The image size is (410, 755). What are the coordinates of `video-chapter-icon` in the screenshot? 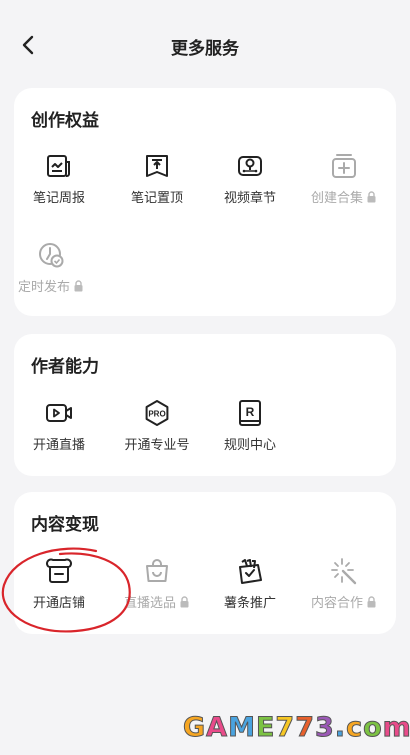 It's located at (250, 166).